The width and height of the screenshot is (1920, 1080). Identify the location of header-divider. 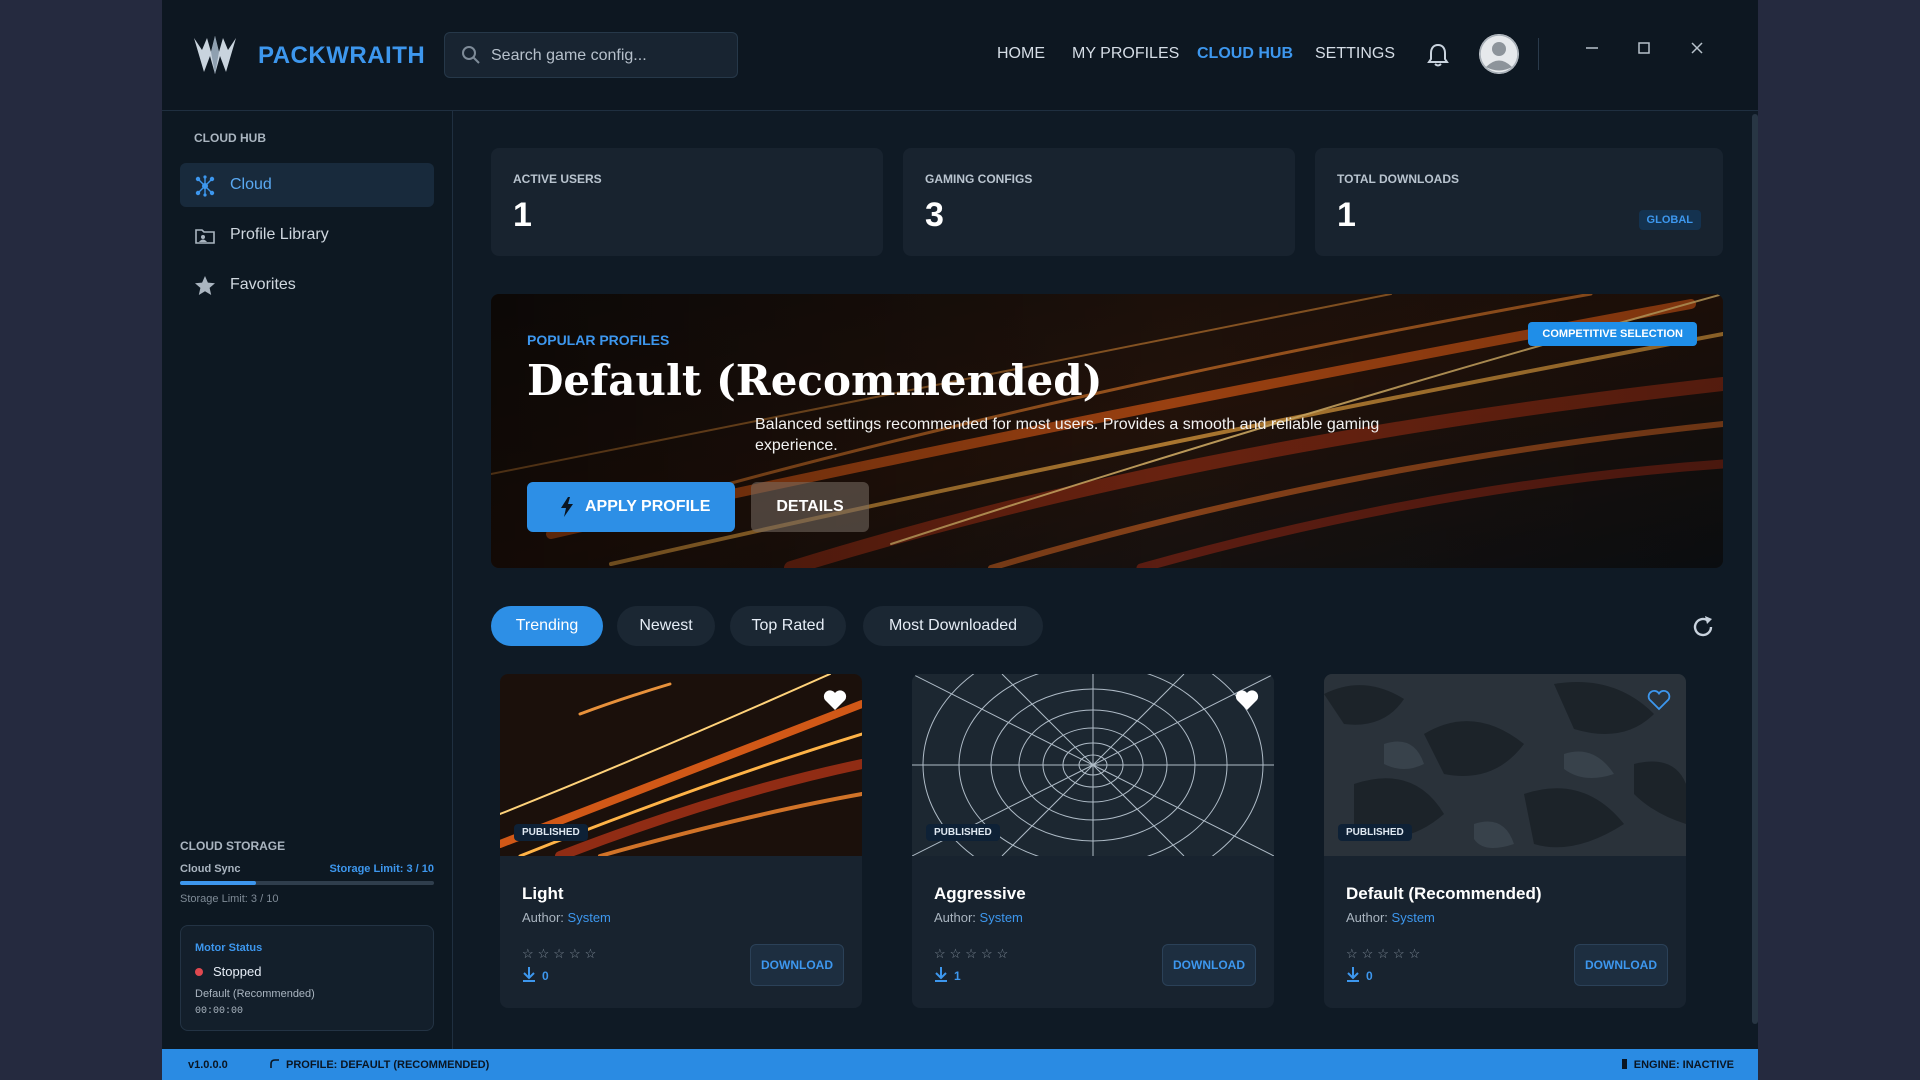
(1538, 54).